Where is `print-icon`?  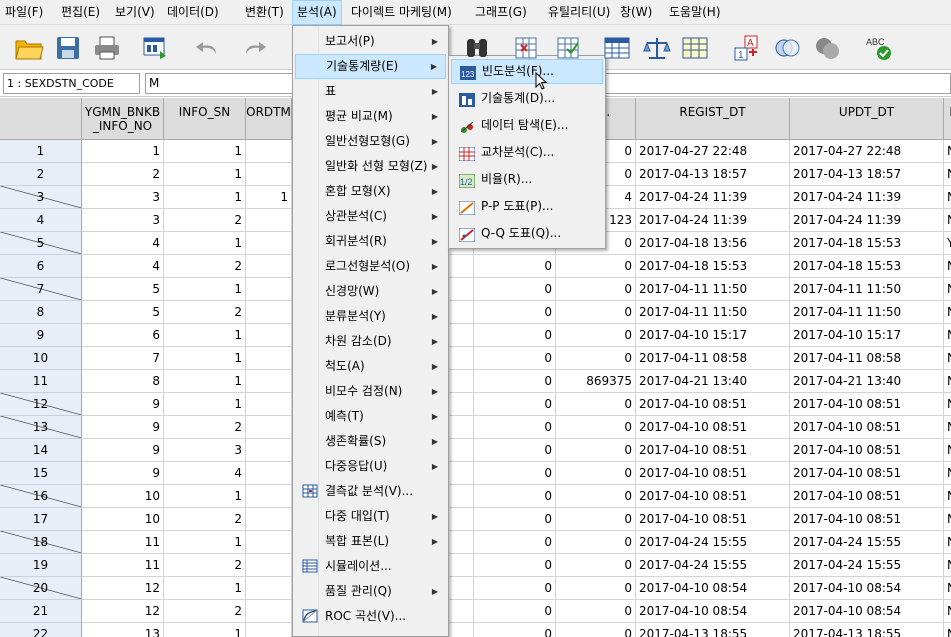 print-icon is located at coordinates (107, 48).